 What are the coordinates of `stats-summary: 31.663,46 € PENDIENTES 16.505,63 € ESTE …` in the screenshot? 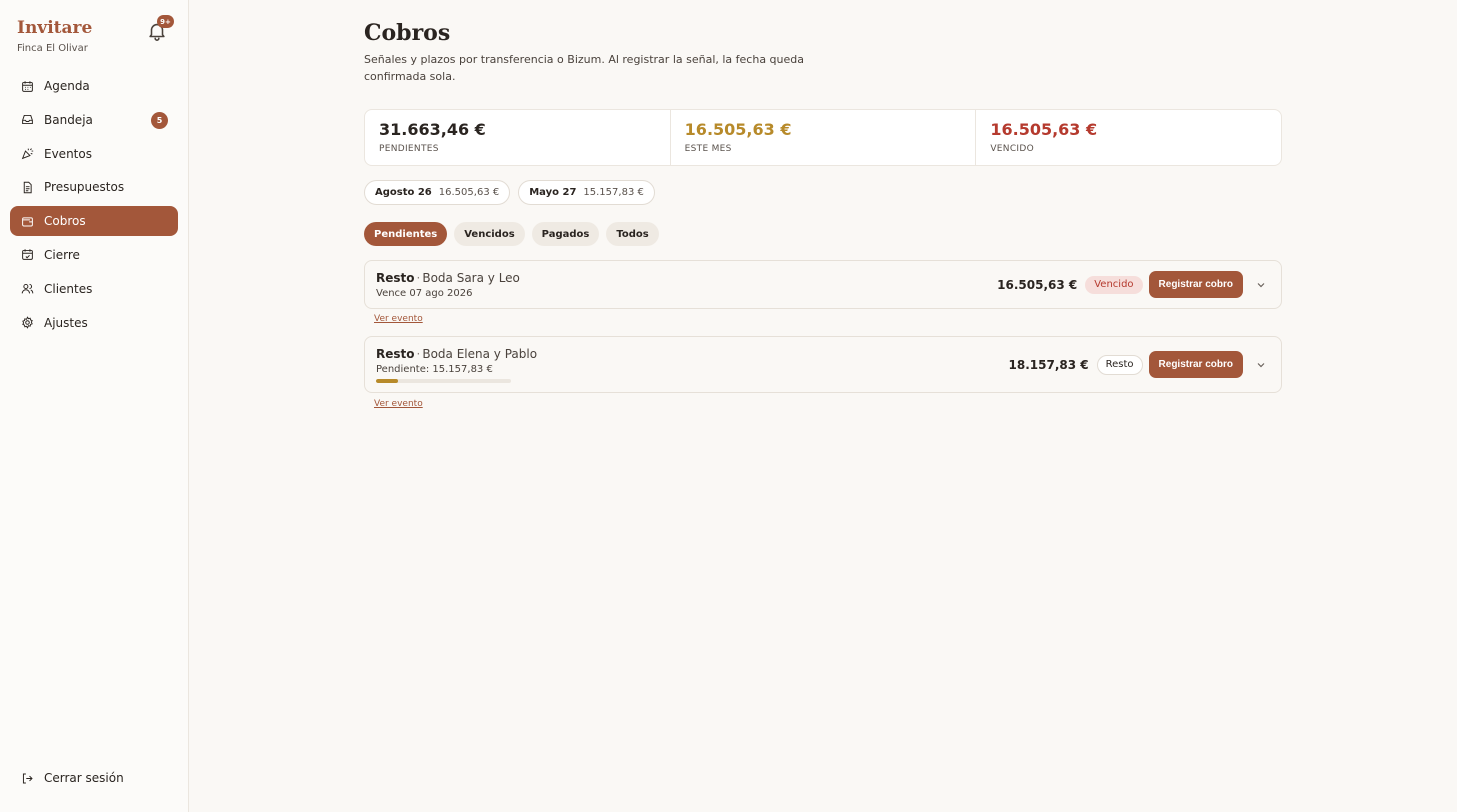 It's located at (823, 137).